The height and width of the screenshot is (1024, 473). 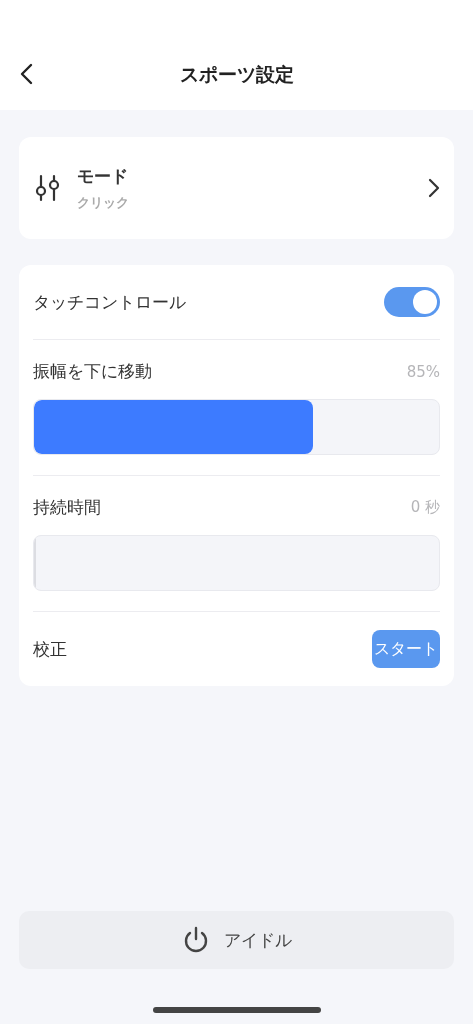 I want to click on setting-label: 持続時間, so click(x=67, y=507).